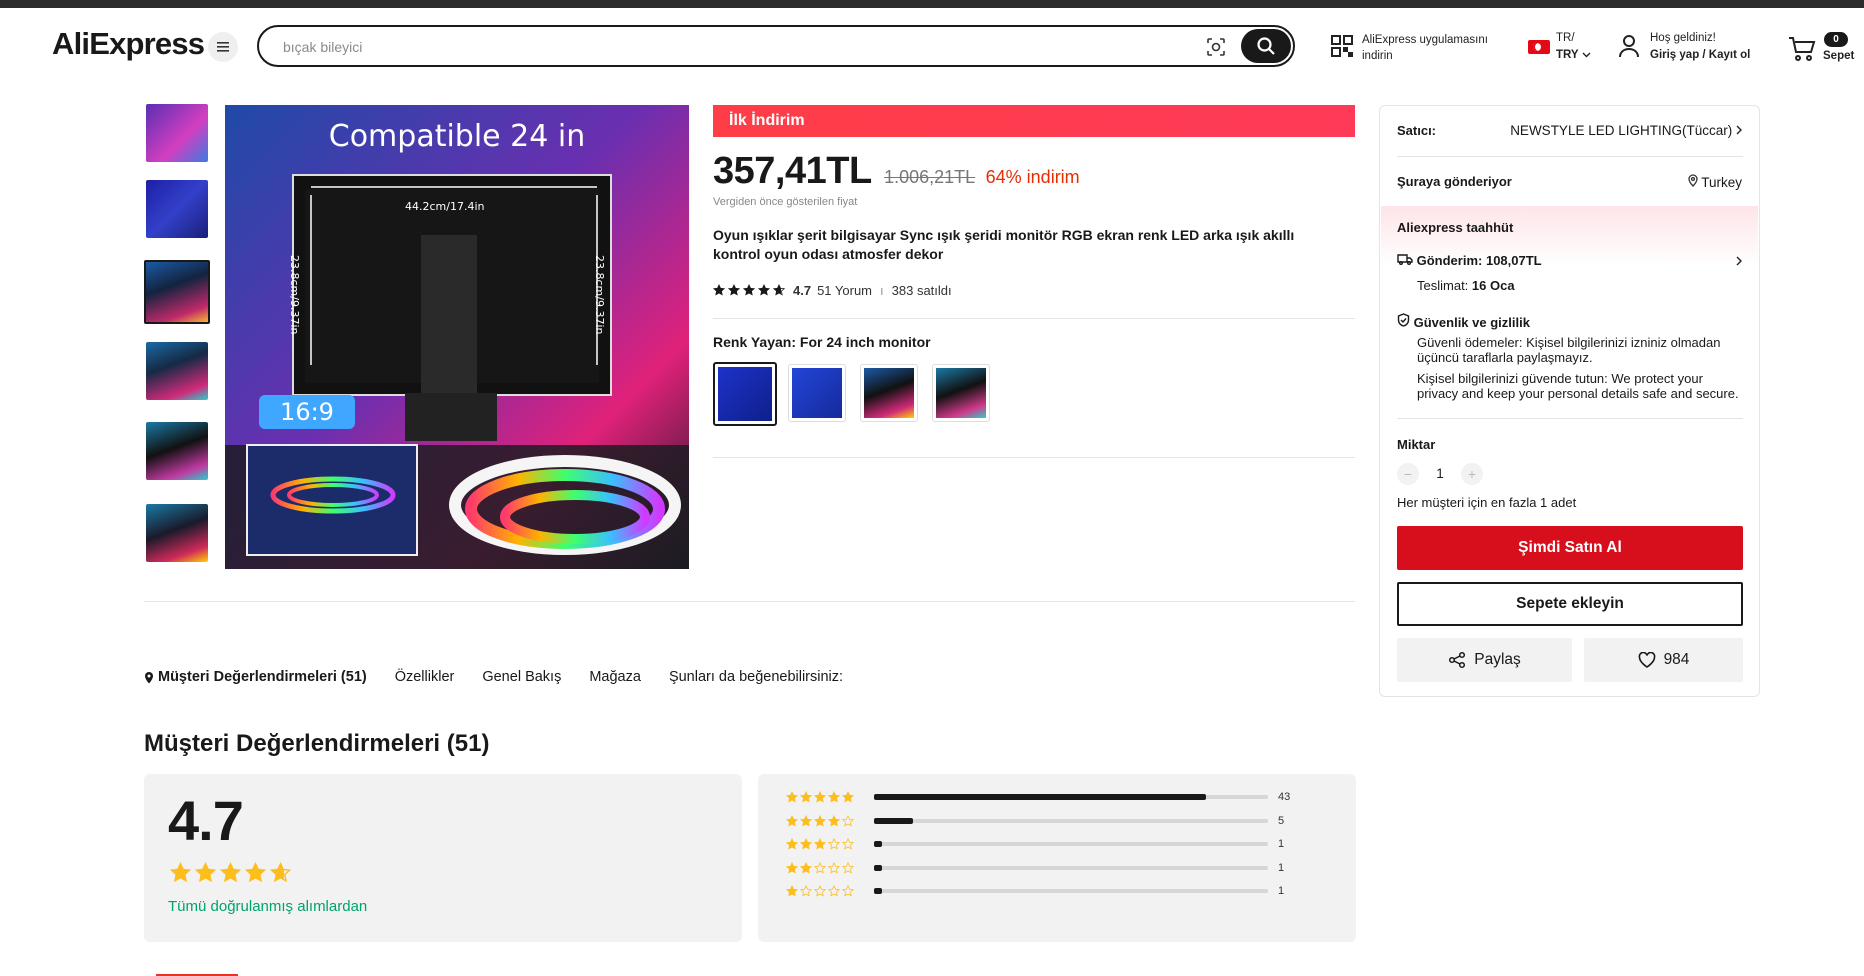 Image resolution: width=1864 pixels, height=976 pixels. I want to click on promo-label: İlk İndirim, so click(767, 120).